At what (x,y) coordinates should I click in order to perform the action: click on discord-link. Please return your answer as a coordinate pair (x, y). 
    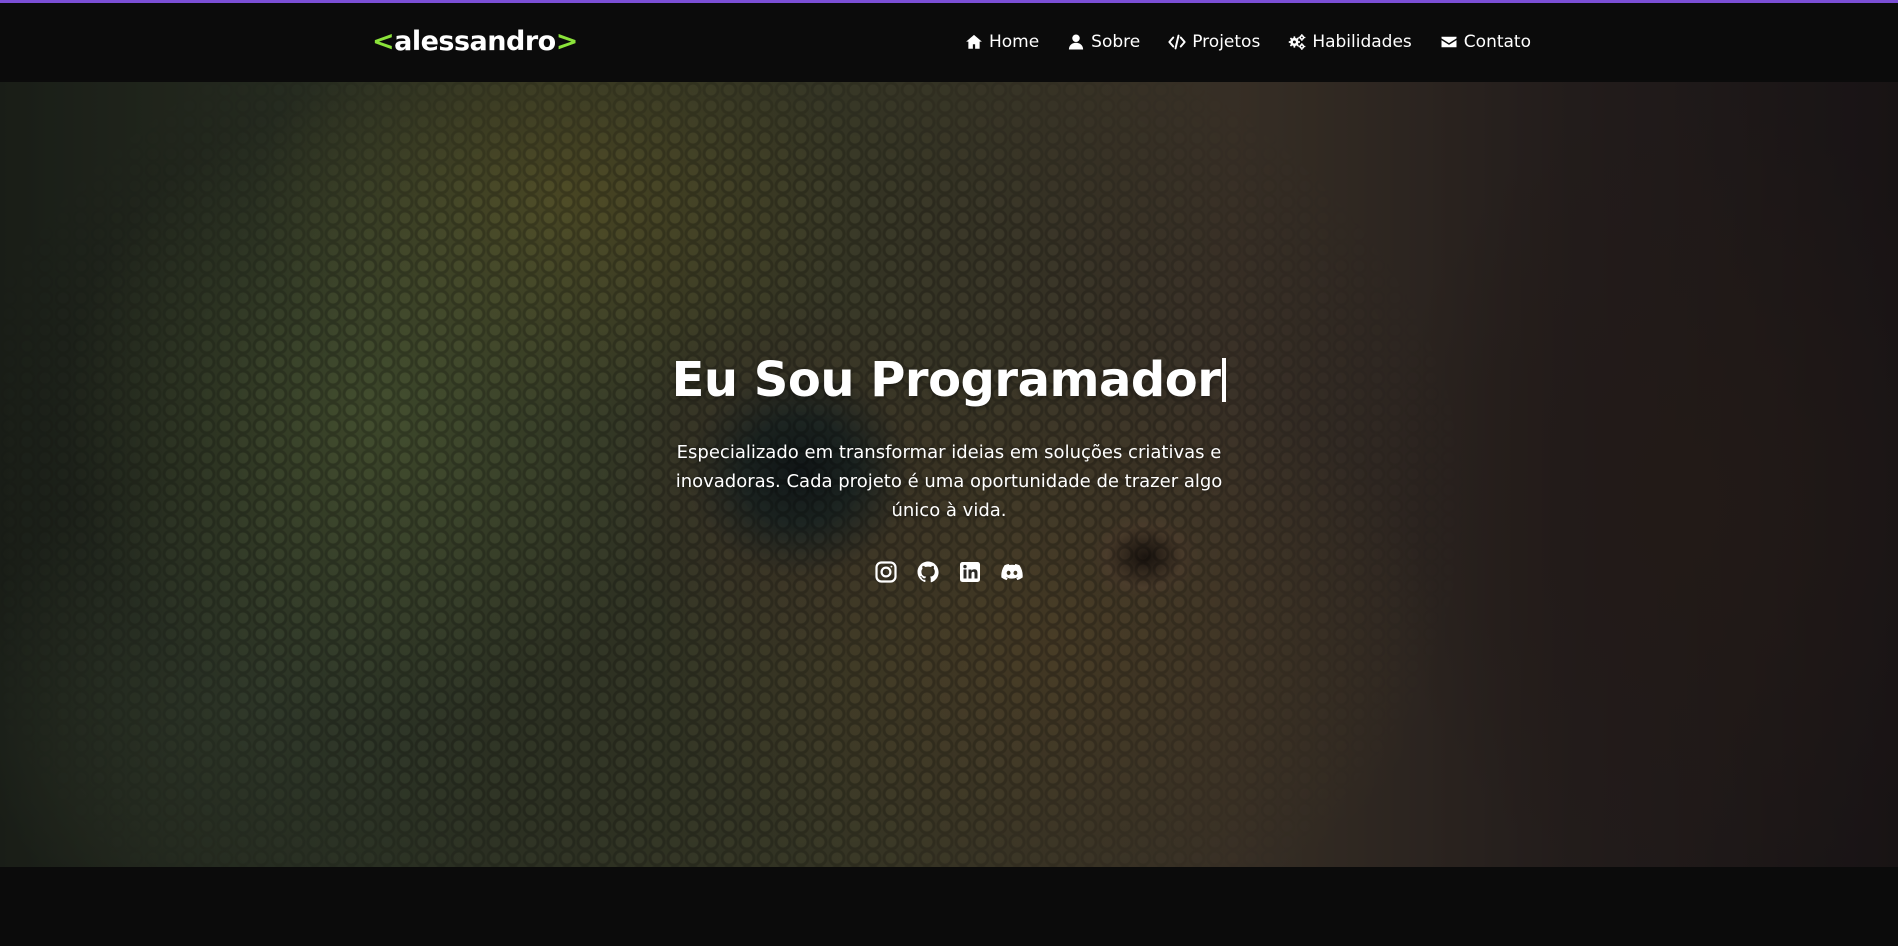
    Looking at the image, I should click on (1012, 572).